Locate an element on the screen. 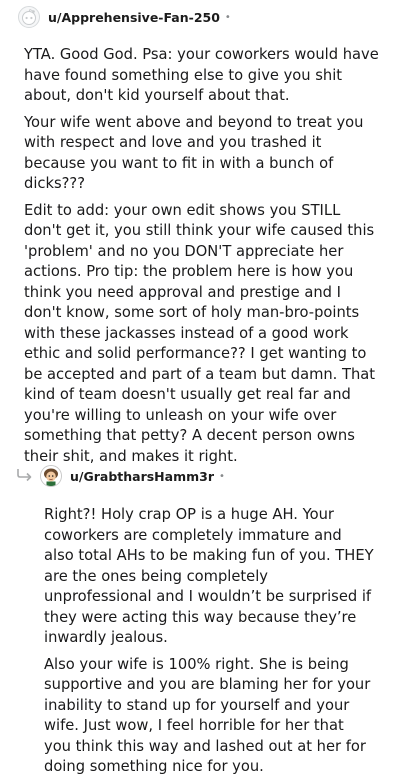 This screenshot has height=784, width=400. reddit-snoo-avatar-icon is located at coordinates (29, 17).